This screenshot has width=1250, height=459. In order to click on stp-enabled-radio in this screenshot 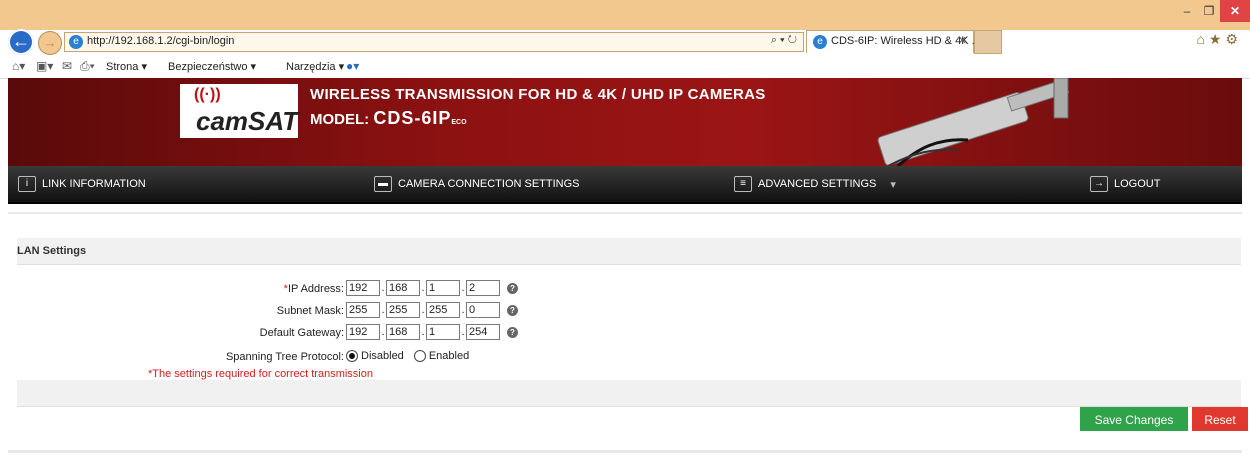, I will do `click(419, 356)`.